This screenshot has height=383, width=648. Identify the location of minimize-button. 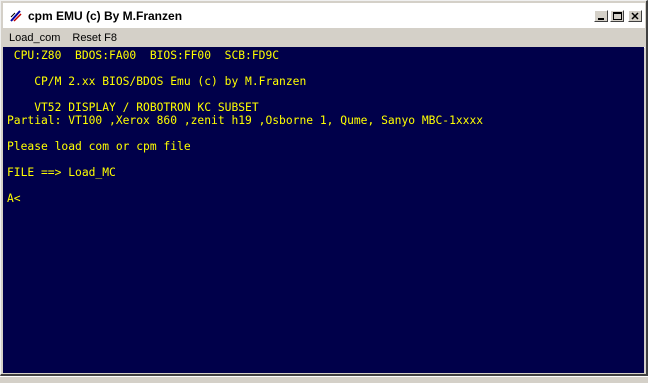
(601, 16).